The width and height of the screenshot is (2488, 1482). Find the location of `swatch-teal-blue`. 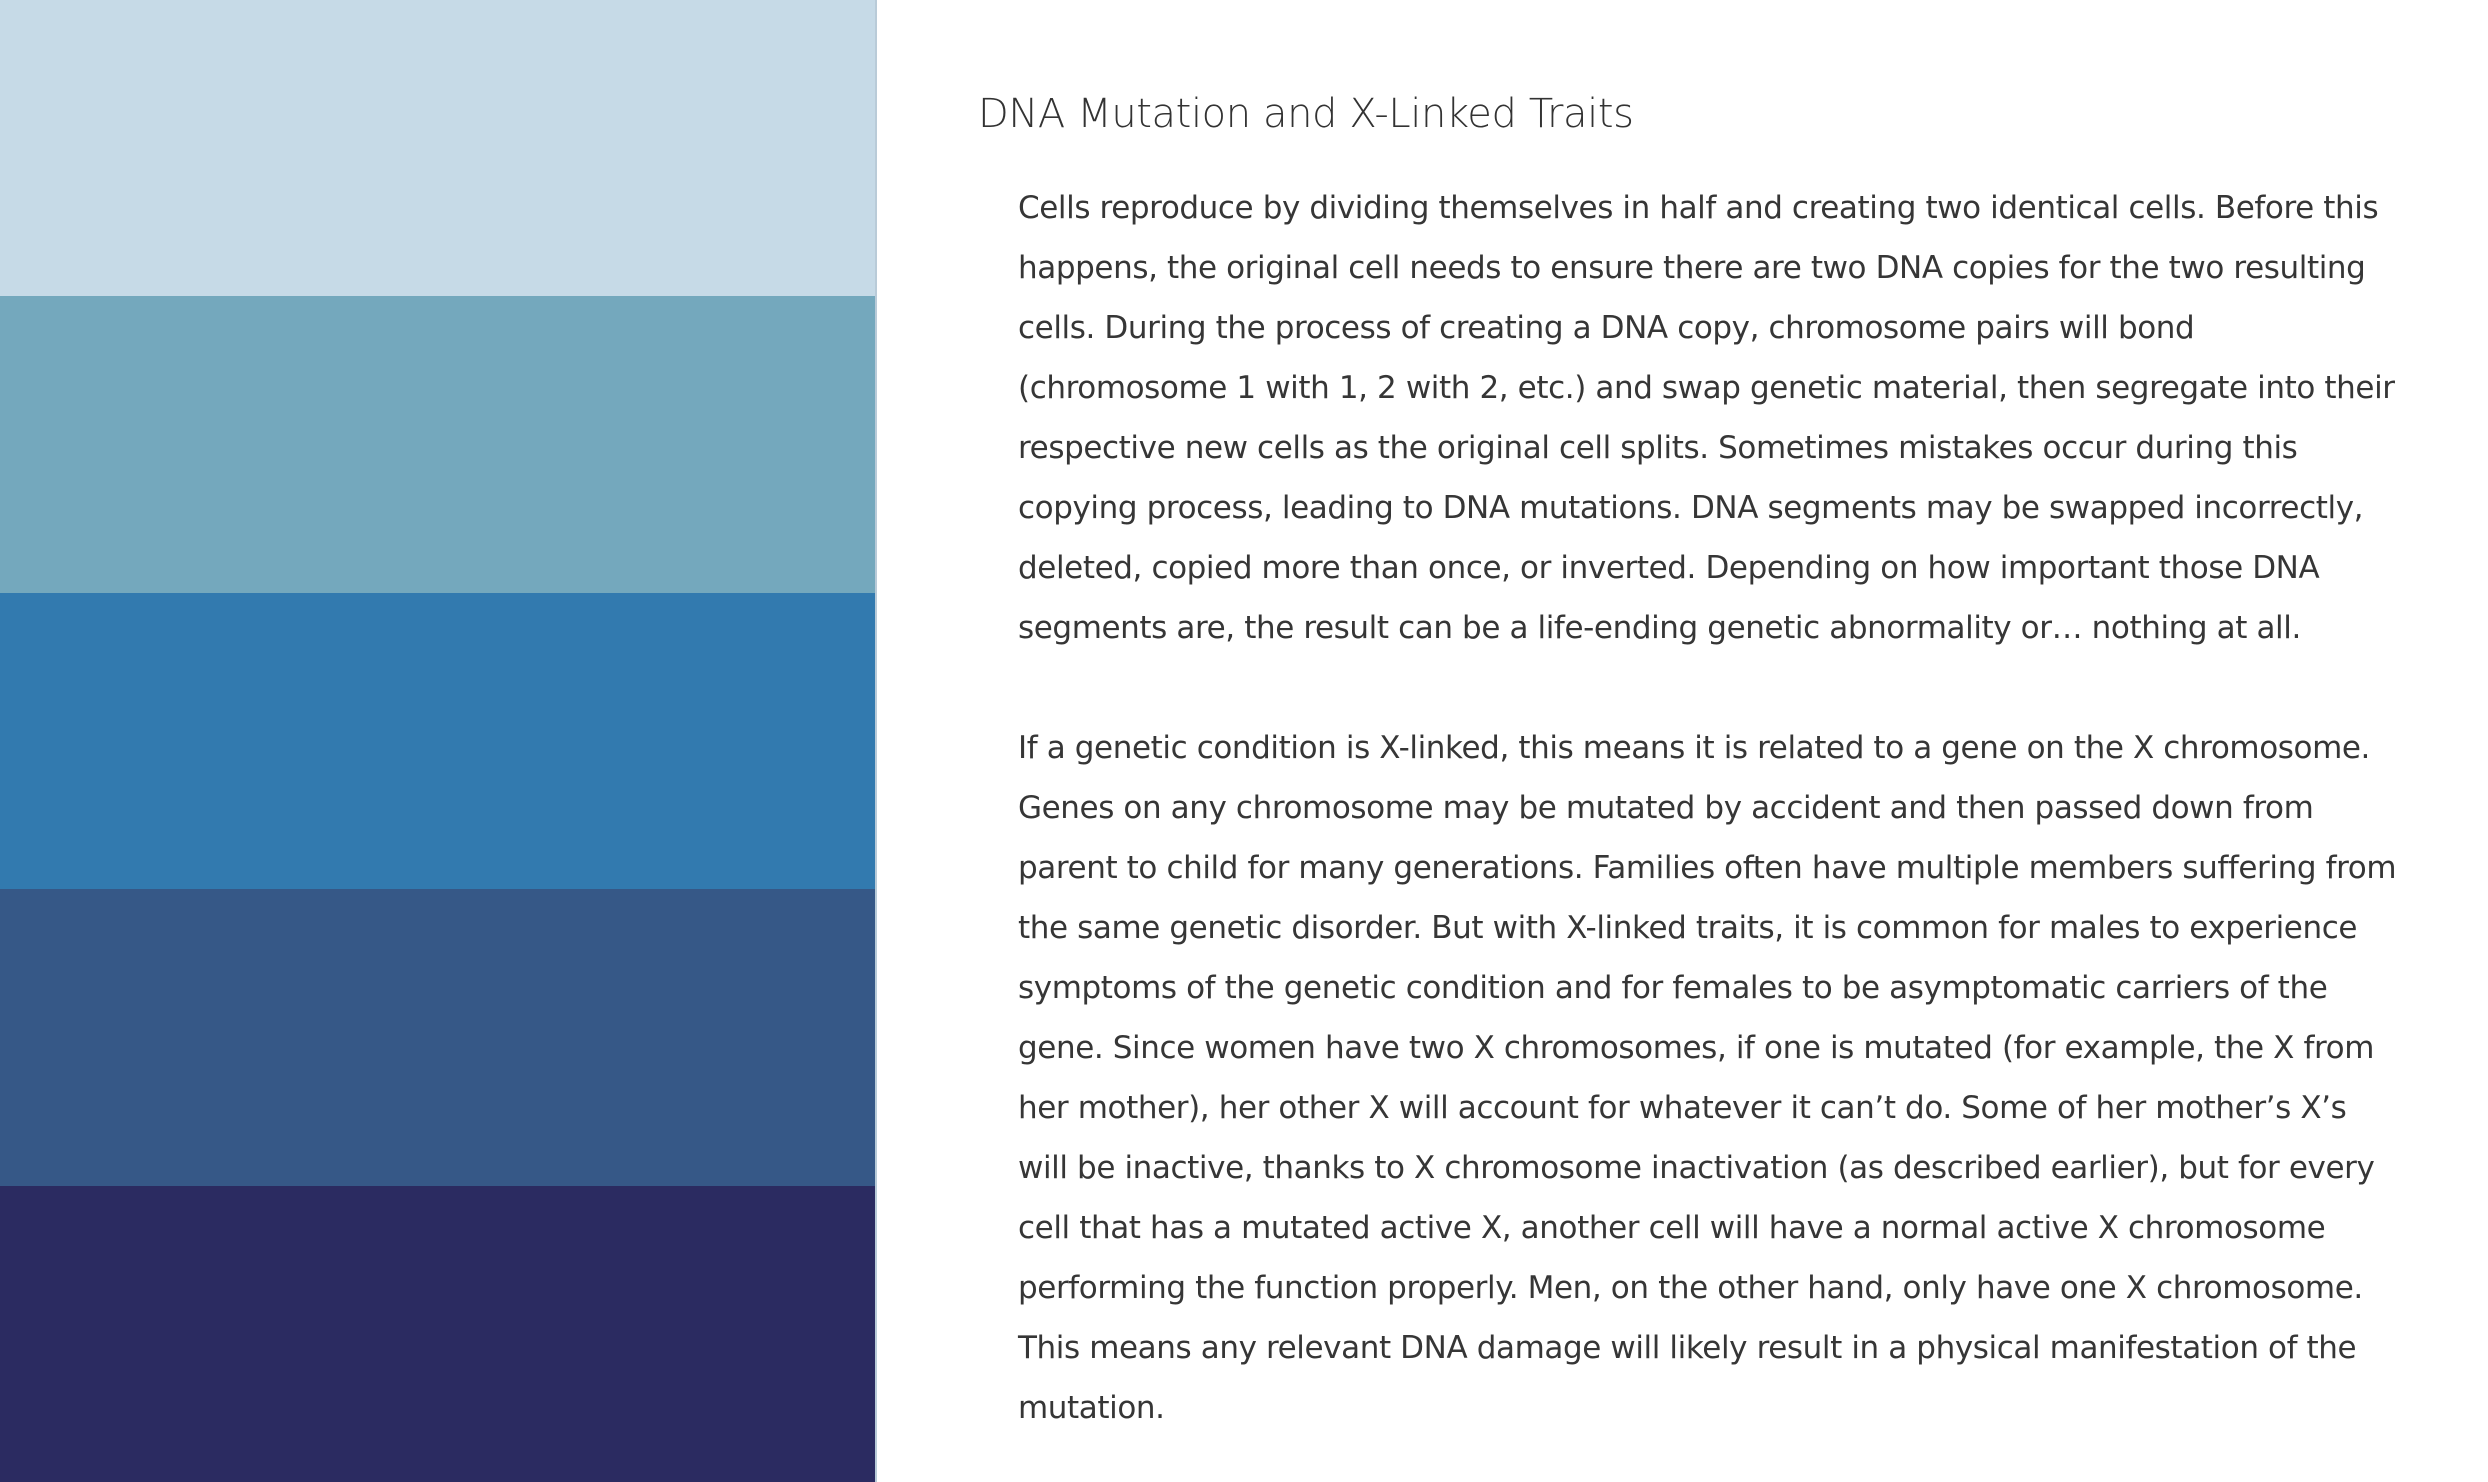

swatch-teal-blue is located at coordinates (437, 444).